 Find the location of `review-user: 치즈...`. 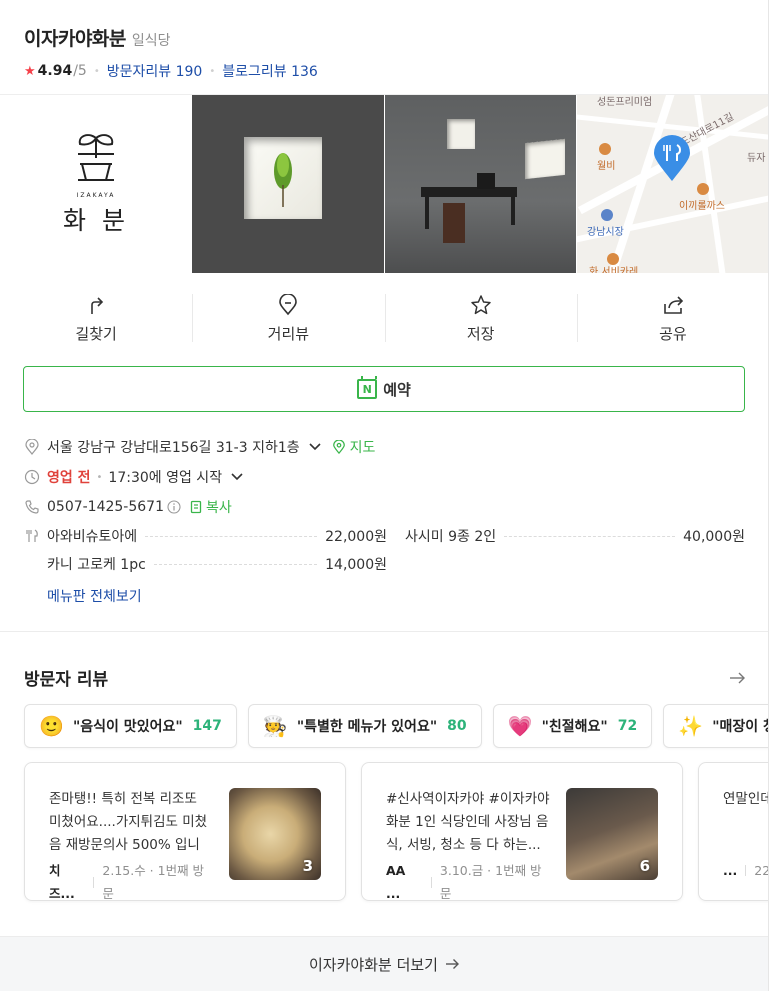

review-user: 치즈... is located at coordinates (62, 881).